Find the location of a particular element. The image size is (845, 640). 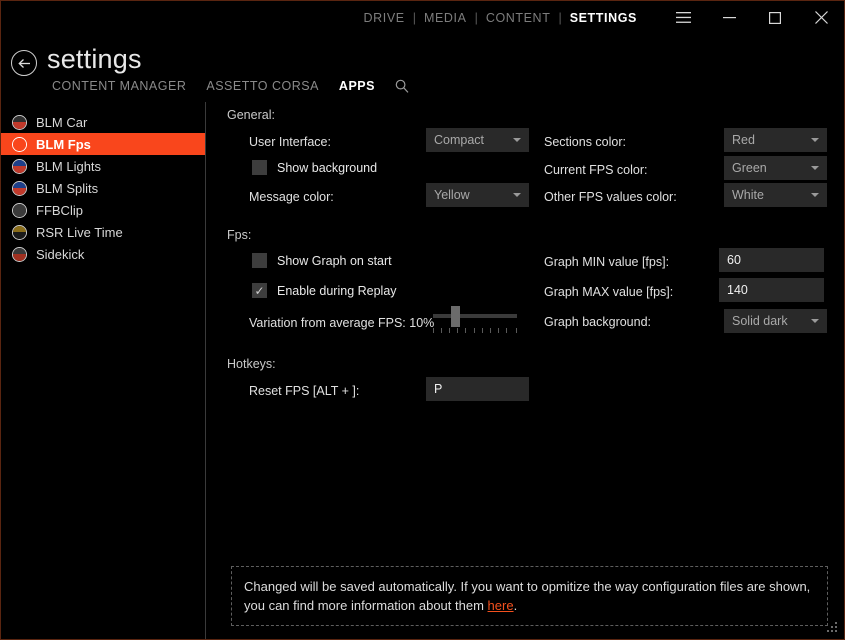

reset-fps-hotkey-value: P is located at coordinates (438, 389).